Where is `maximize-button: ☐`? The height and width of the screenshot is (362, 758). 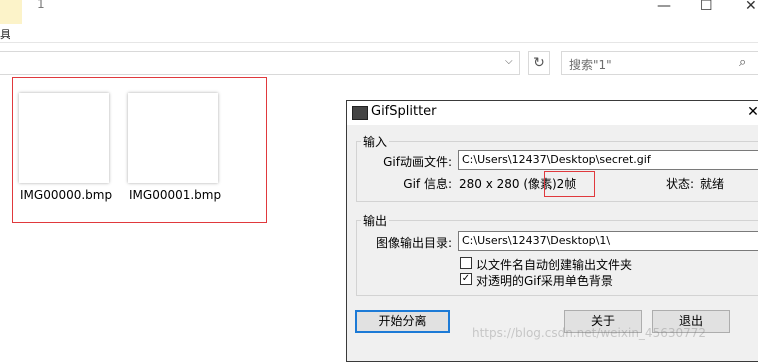 maximize-button: ☐ is located at coordinates (706, 7).